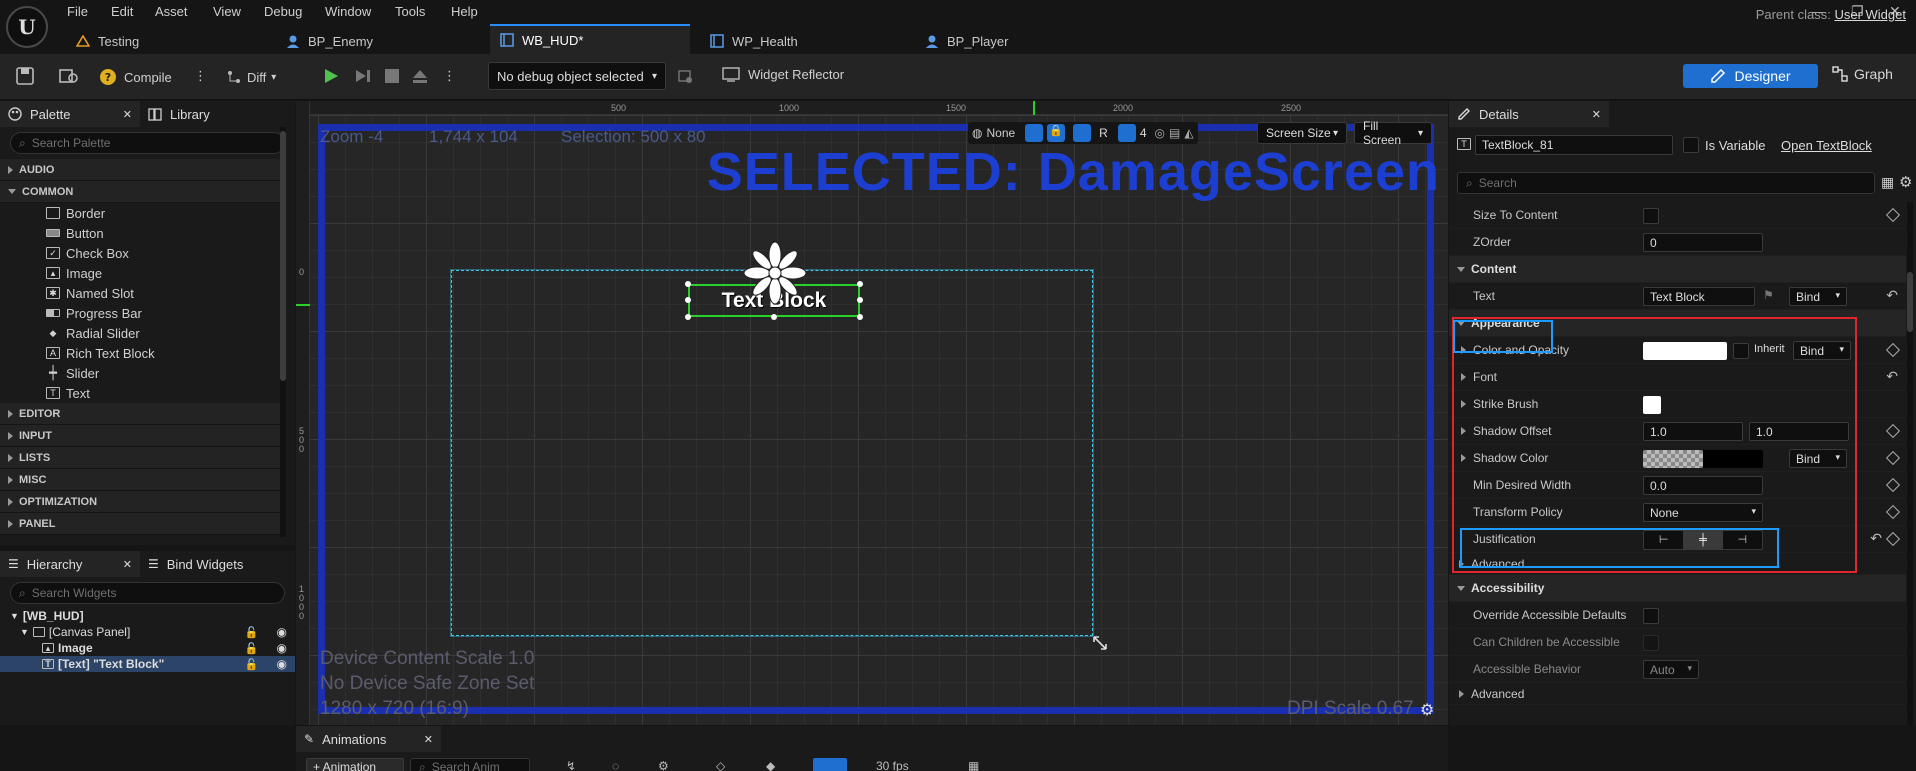  Describe the element at coordinates (973, 765) in the screenshot. I see `grid-icon: ▦` at that location.